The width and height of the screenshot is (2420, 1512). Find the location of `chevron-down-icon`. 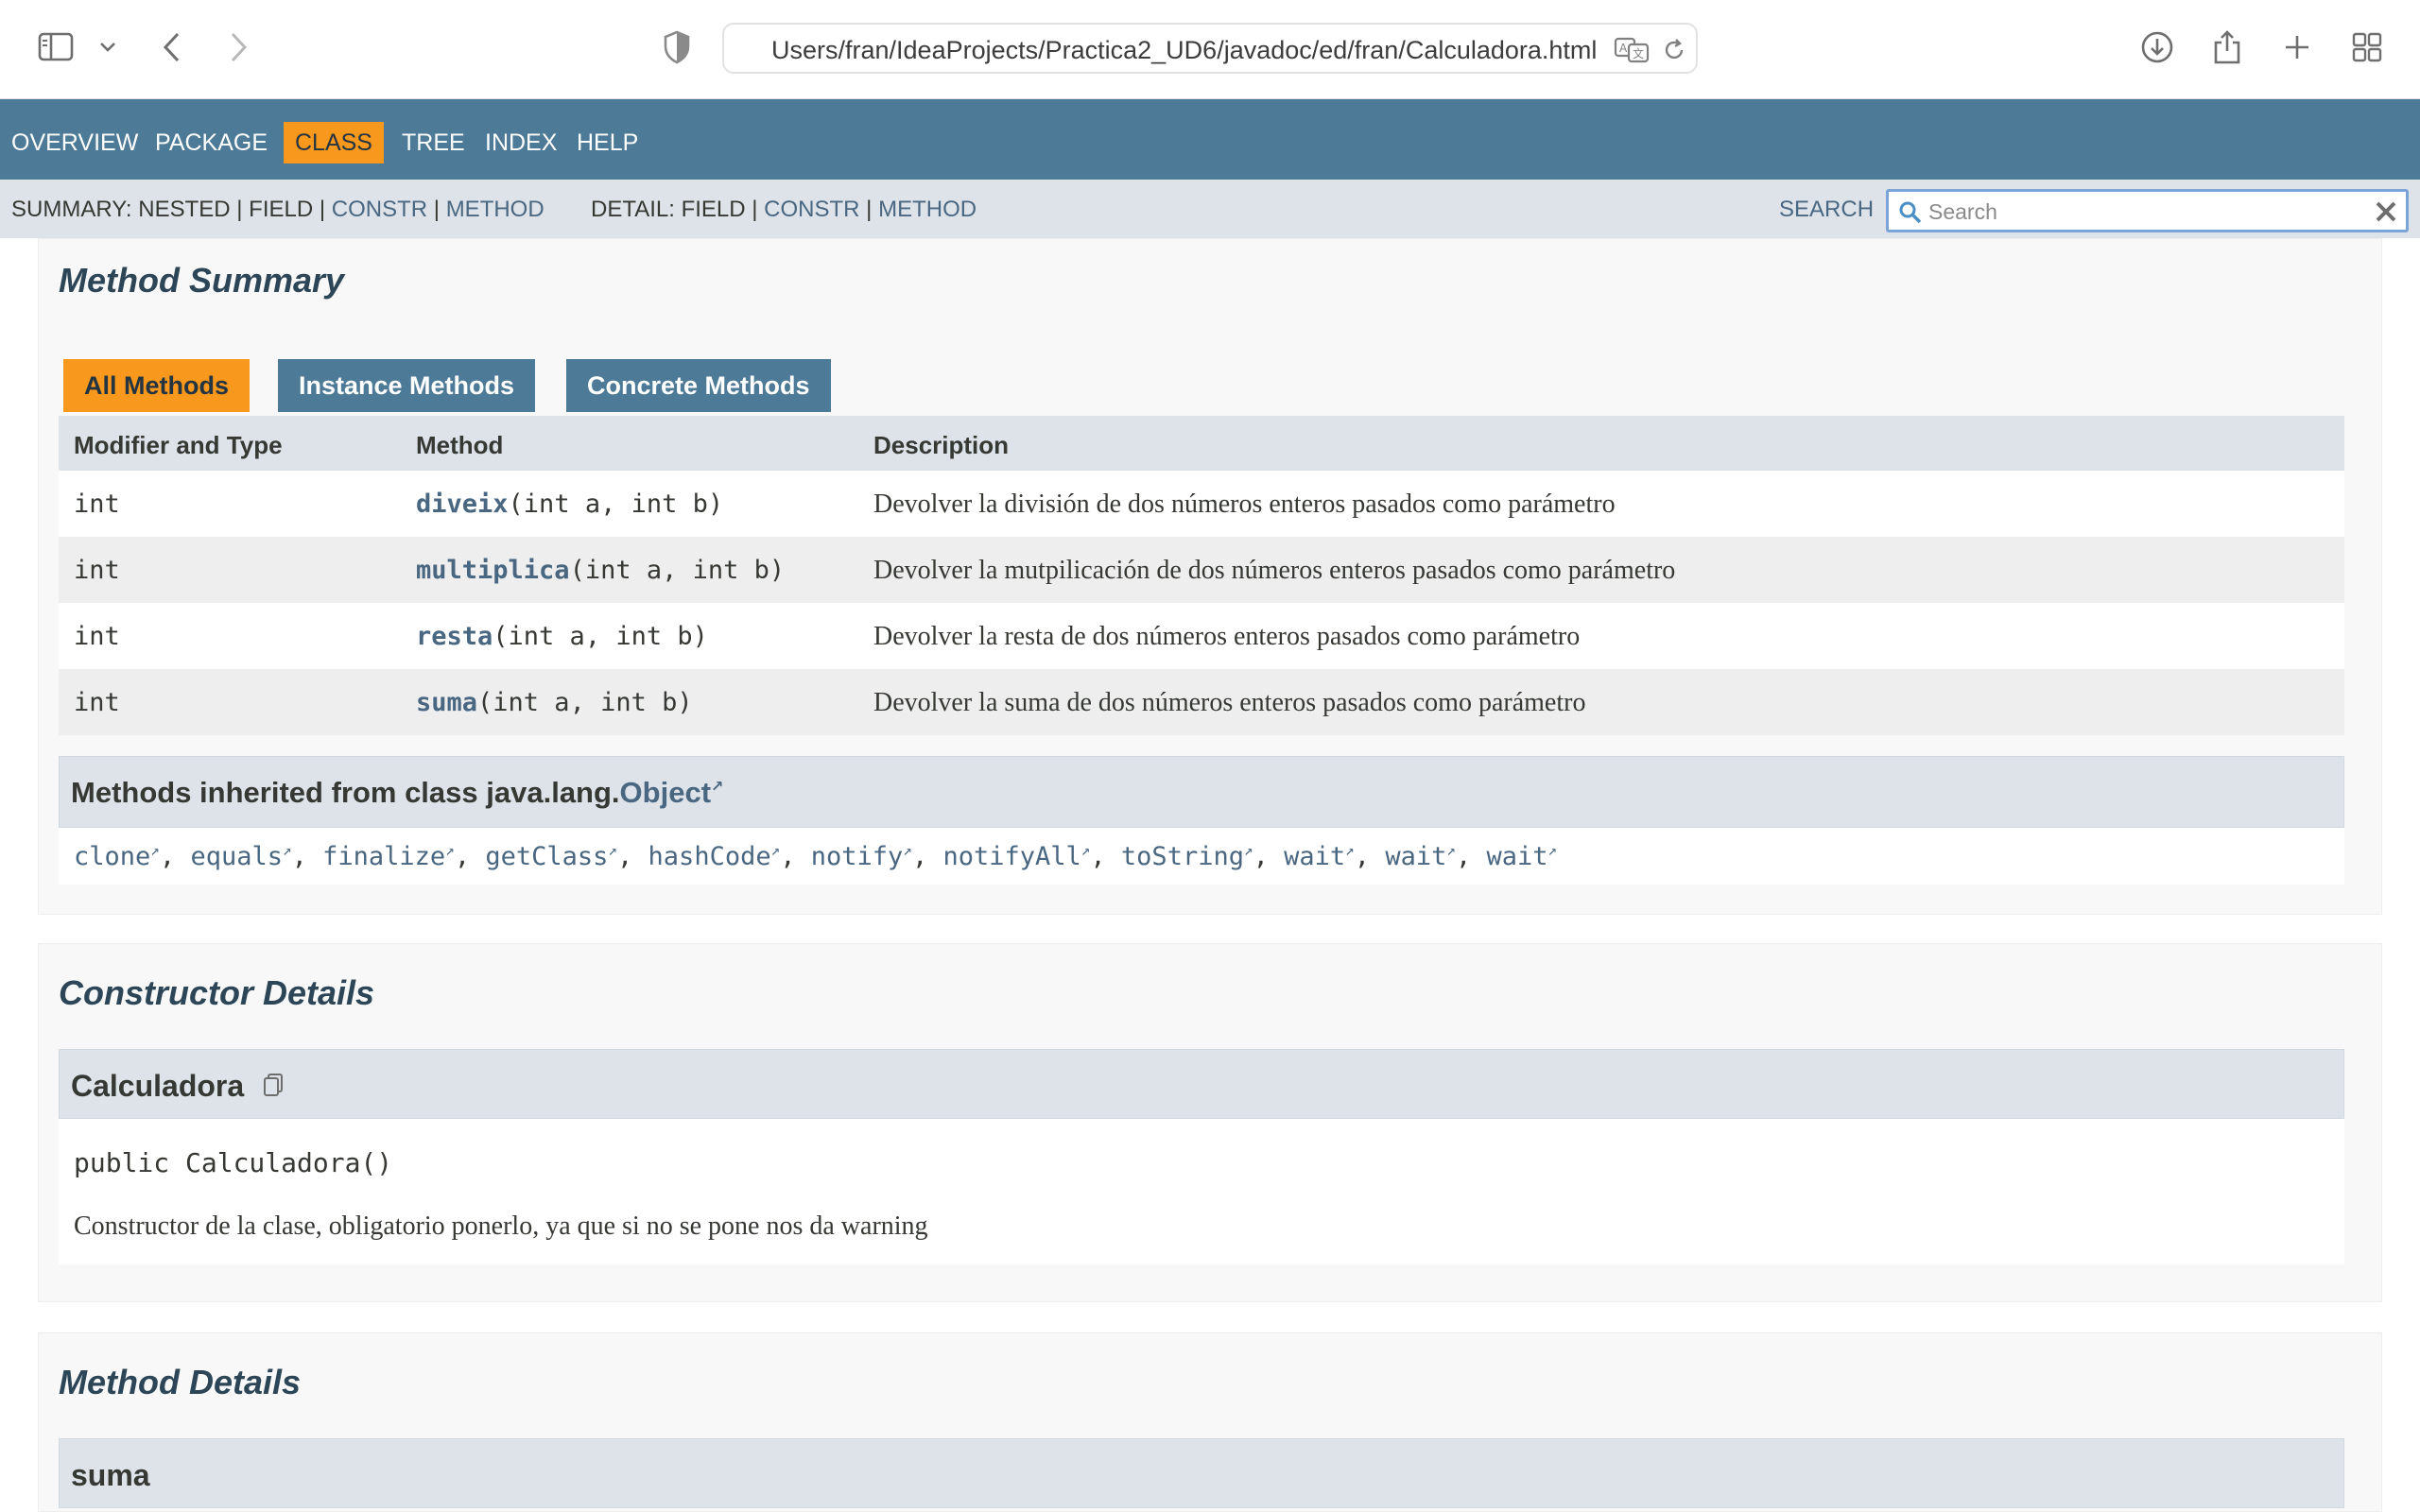

chevron-down-icon is located at coordinates (108, 47).